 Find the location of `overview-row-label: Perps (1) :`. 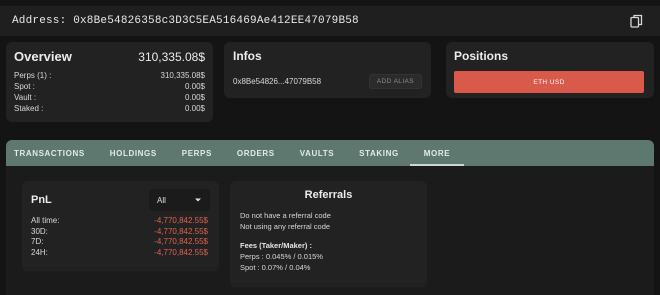

overview-row-label: Perps (1) : is located at coordinates (33, 75).